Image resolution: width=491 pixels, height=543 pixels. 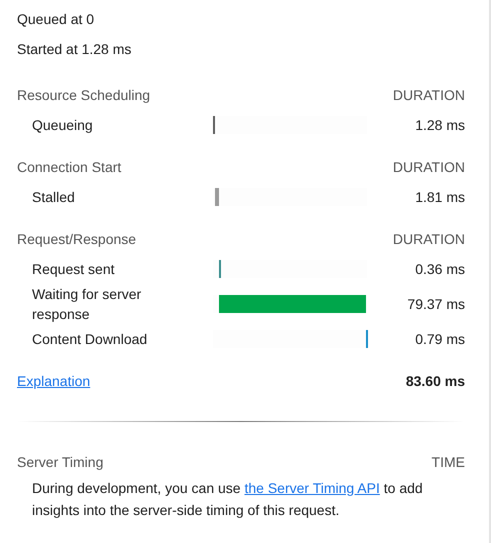 What do you see at coordinates (74, 269) in the screenshot?
I see `timing-label: Request sent` at bounding box center [74, 269].